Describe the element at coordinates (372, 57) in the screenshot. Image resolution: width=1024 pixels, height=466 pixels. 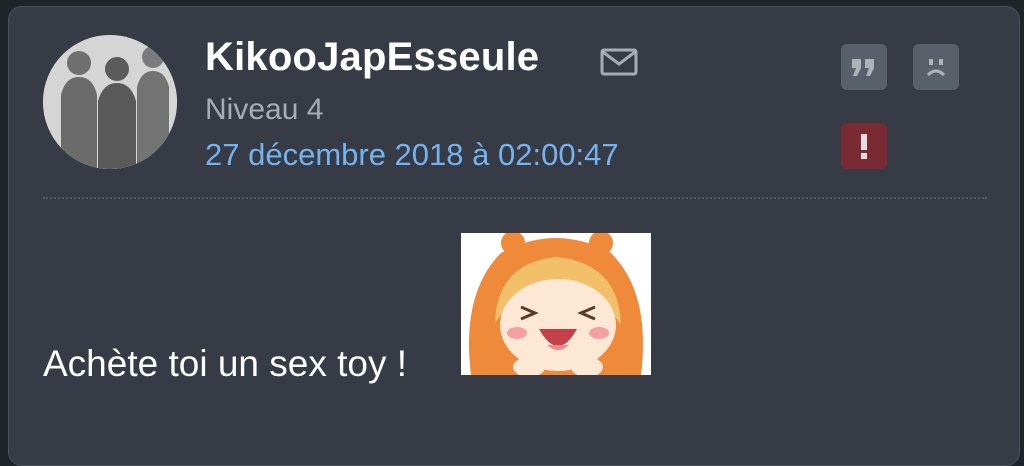
I see `username-link: KikooJapEsseule` at that location.